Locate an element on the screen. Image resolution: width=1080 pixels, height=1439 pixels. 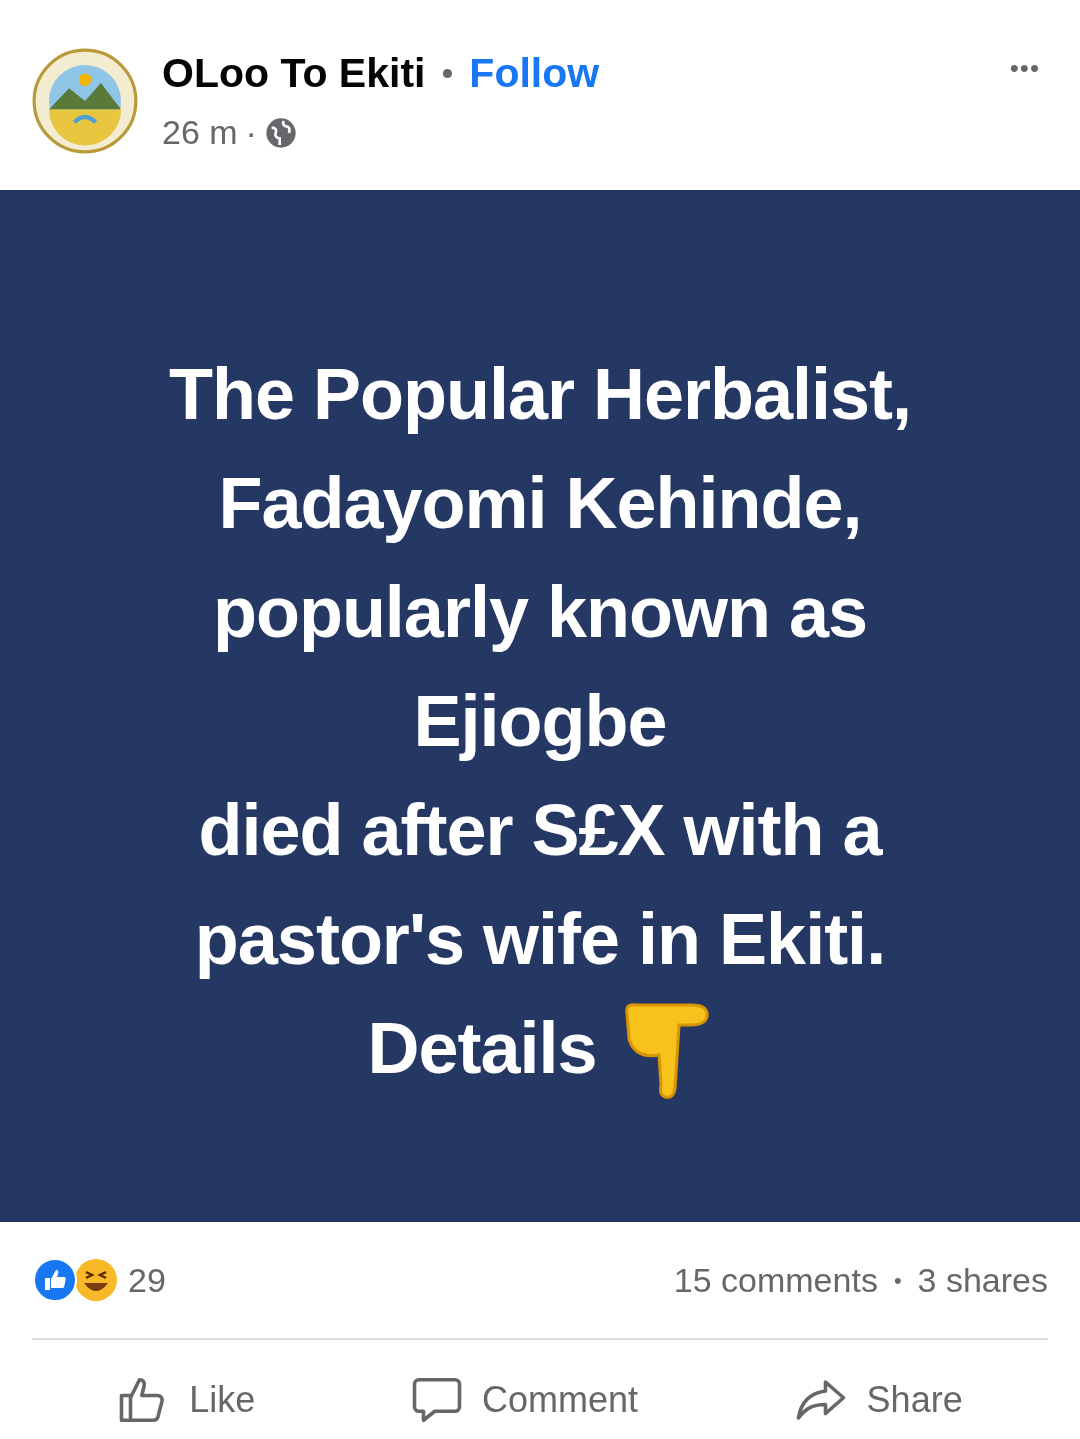
post-text-line: popularly known as is located at coordinates (540, 612).